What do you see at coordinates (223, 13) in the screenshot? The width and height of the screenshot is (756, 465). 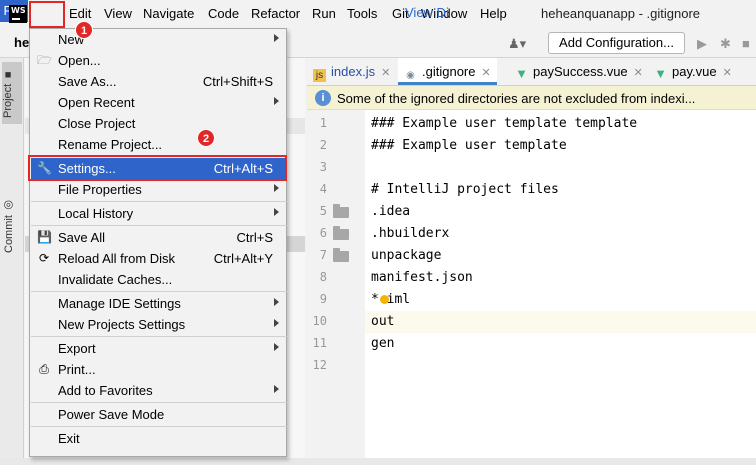 I see `menu-code: Code` at bounding box center [223, 13].